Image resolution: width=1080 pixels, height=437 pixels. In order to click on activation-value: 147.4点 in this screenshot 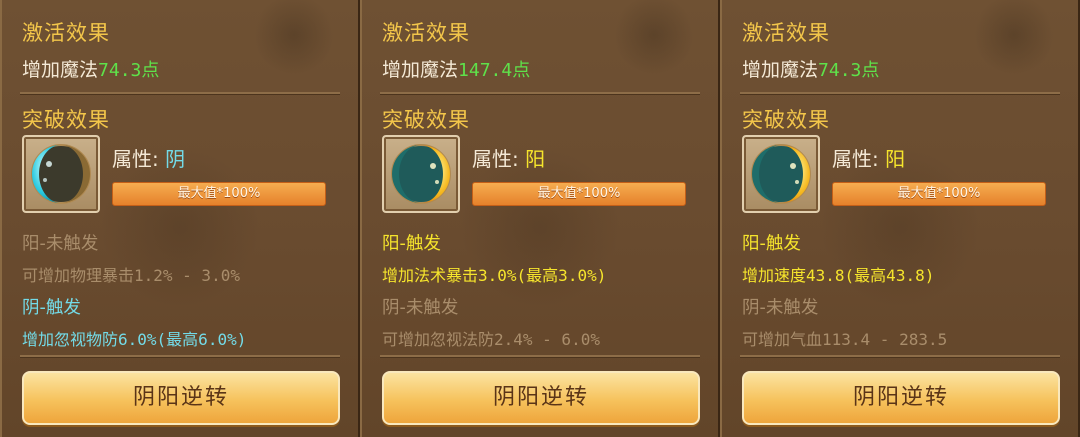, I will do `click(494, 70)`.